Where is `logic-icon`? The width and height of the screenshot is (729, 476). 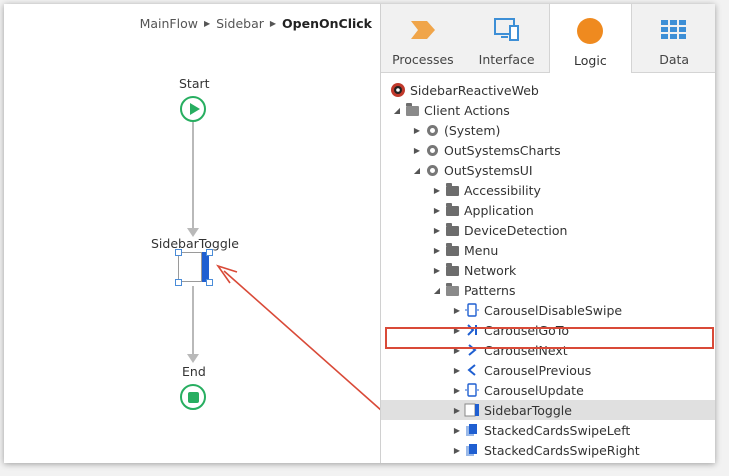
logic-icon is located at coordinates (590, 31).